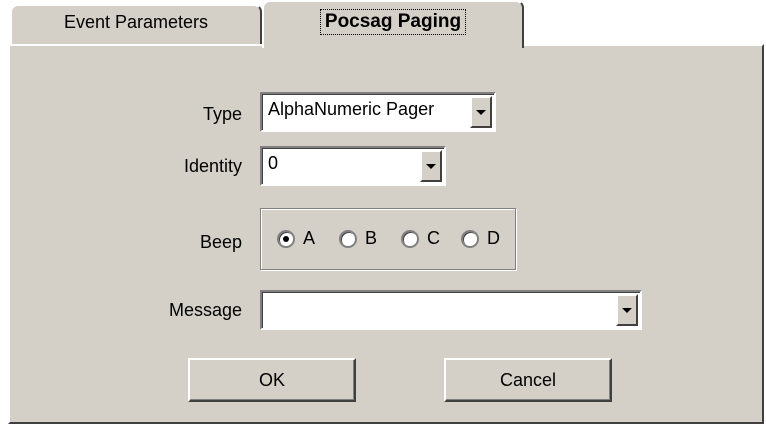 Image resolution: width=766 pixels, height=426 pixels. Describe the element at coordinates (272, 380) in the screenshot. I see `ok-button: OK` at that location.